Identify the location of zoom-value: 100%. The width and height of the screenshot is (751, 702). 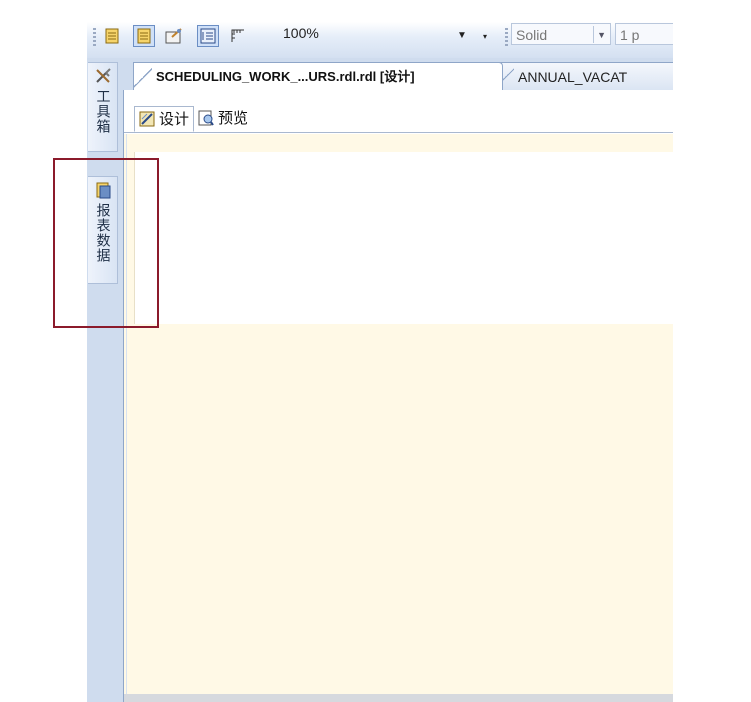
(301, 33).